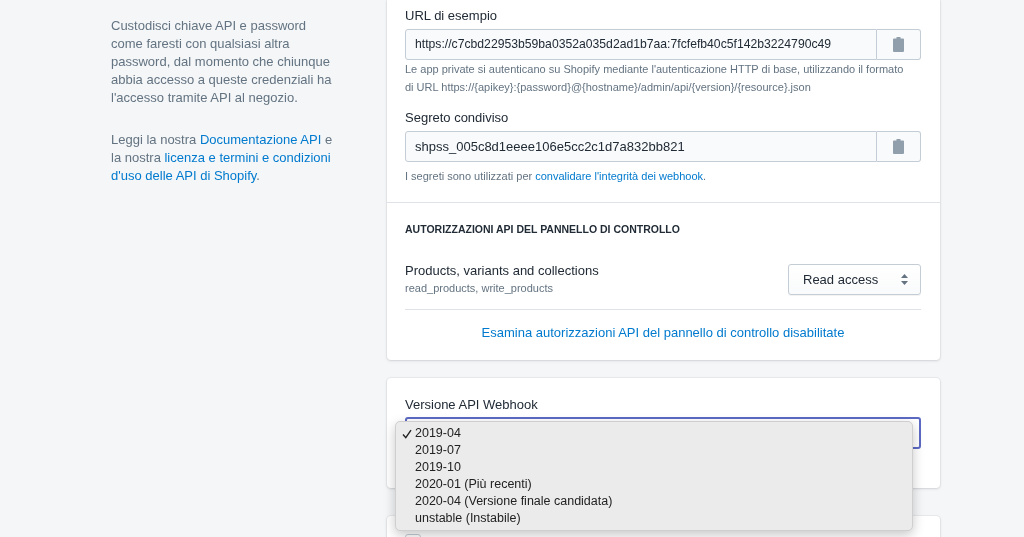 The height and width of the screenshot is (537, 1024). I want to click on menu-option: 2019-04, so click(654, 433).